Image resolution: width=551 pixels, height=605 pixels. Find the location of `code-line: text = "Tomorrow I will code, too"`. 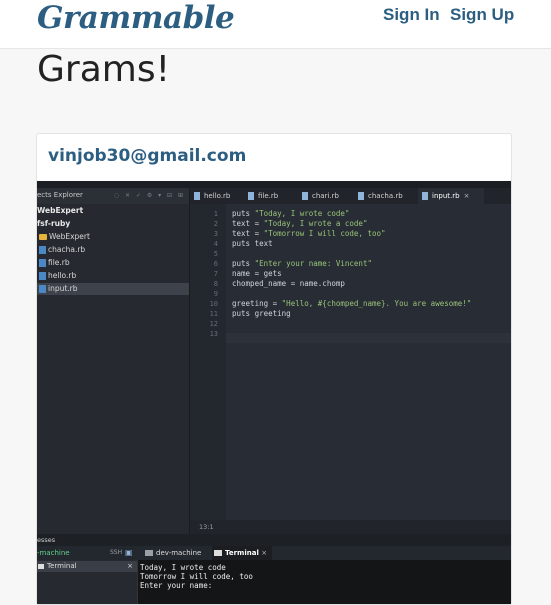

code-line: text = "Tomorrow I will code, too" is located at coordinates (309, 234).